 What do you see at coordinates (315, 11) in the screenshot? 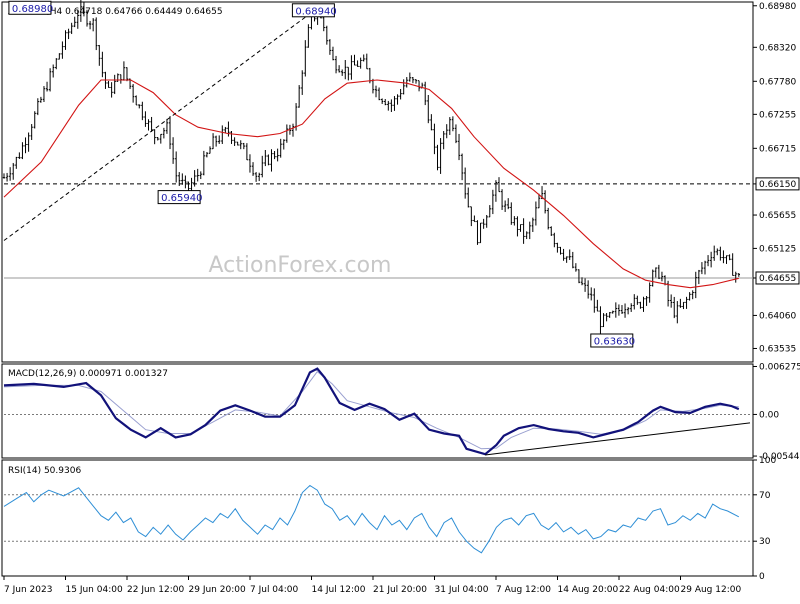
I see `price-annotation-label: 0.68940` at bounding box center [315, 11].